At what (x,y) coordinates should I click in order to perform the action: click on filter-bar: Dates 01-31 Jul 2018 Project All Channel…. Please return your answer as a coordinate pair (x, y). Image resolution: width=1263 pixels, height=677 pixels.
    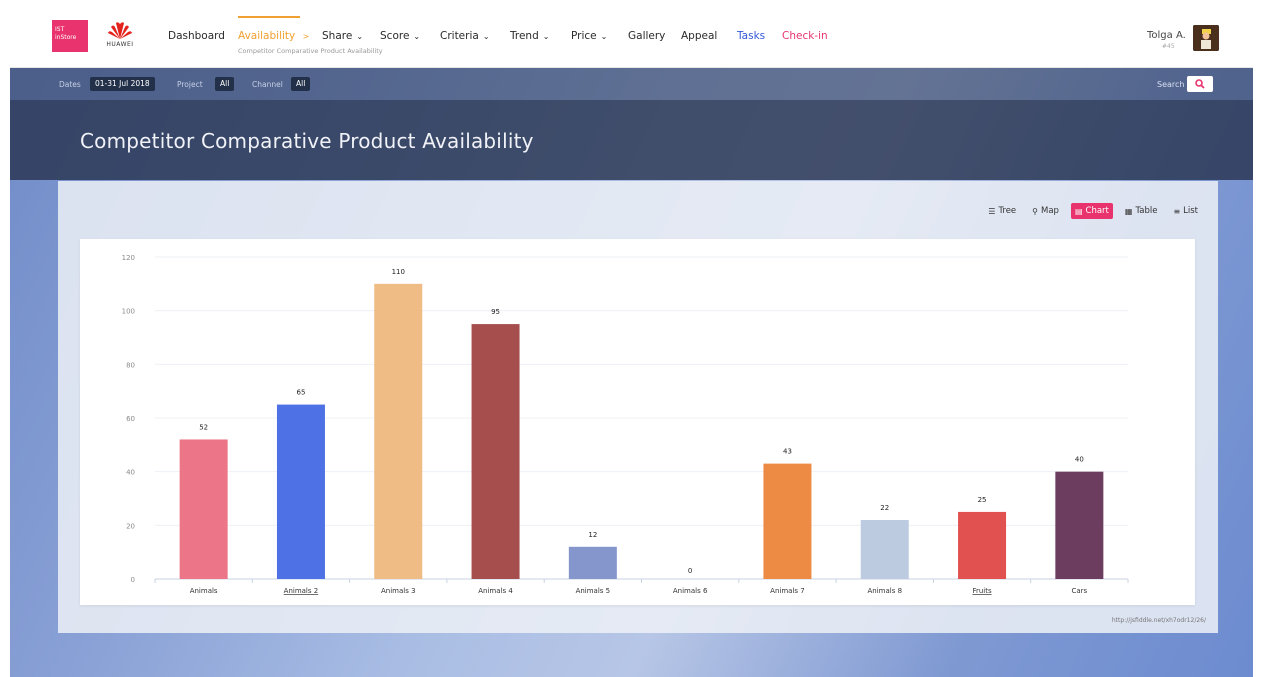
    Looking at the image, I should click on (631, 84).